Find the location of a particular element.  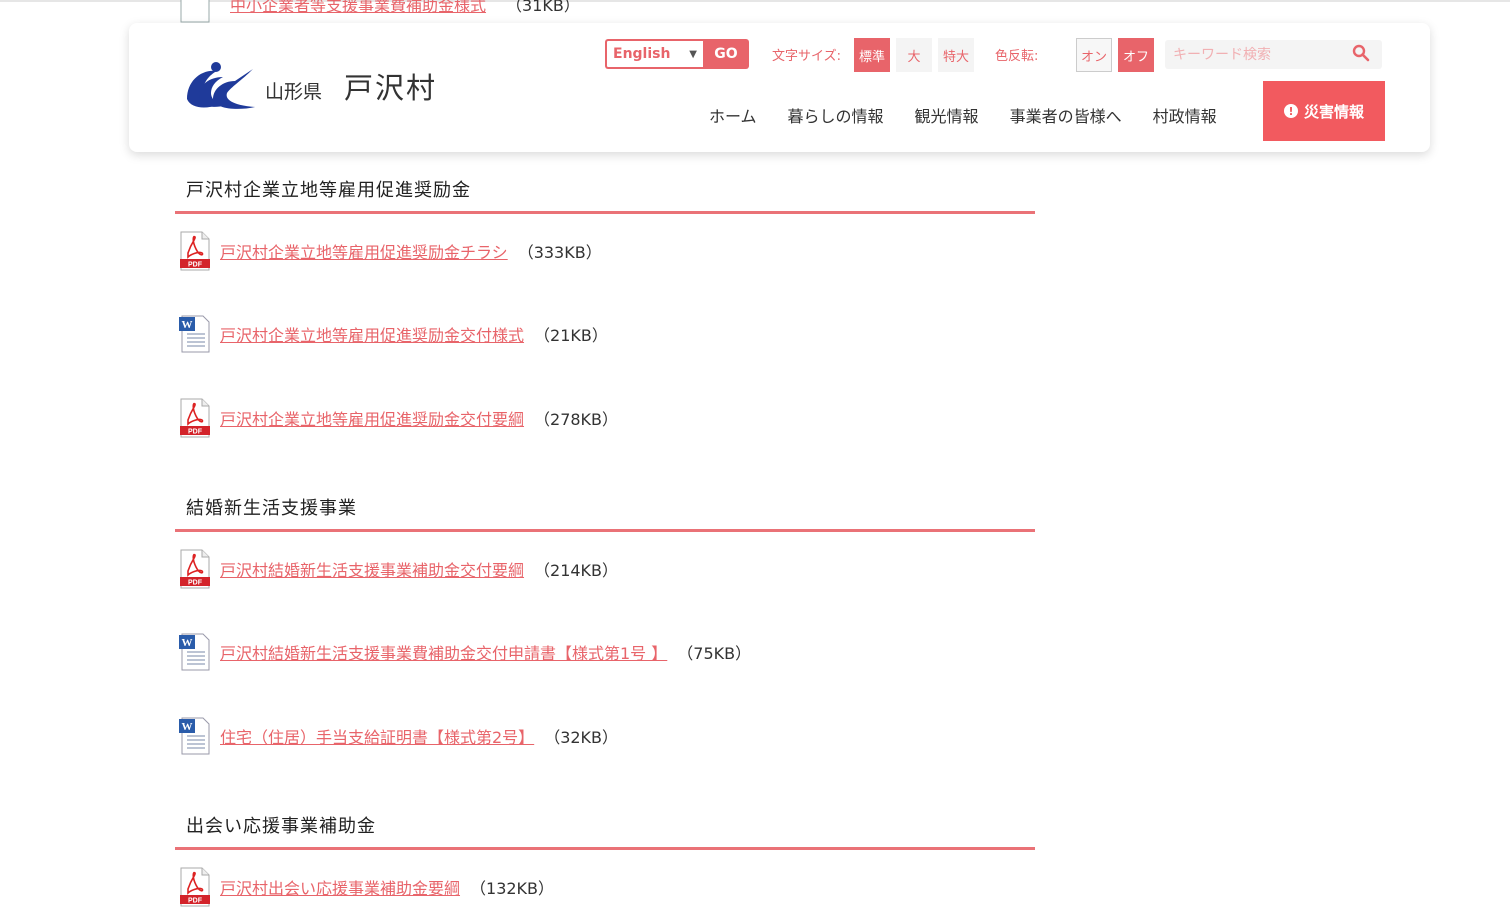

file-size: （75KB） is located at coordinates (714, 653).